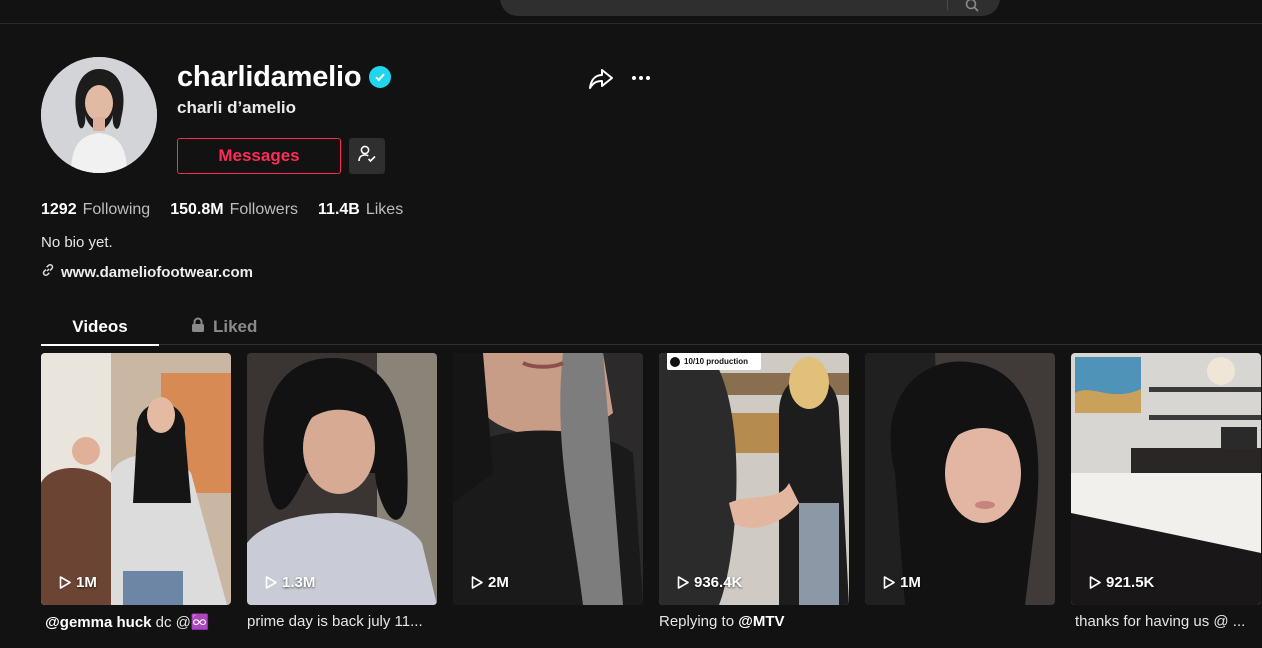  I want to click on view-count: 1.3M, so click(290, 582).